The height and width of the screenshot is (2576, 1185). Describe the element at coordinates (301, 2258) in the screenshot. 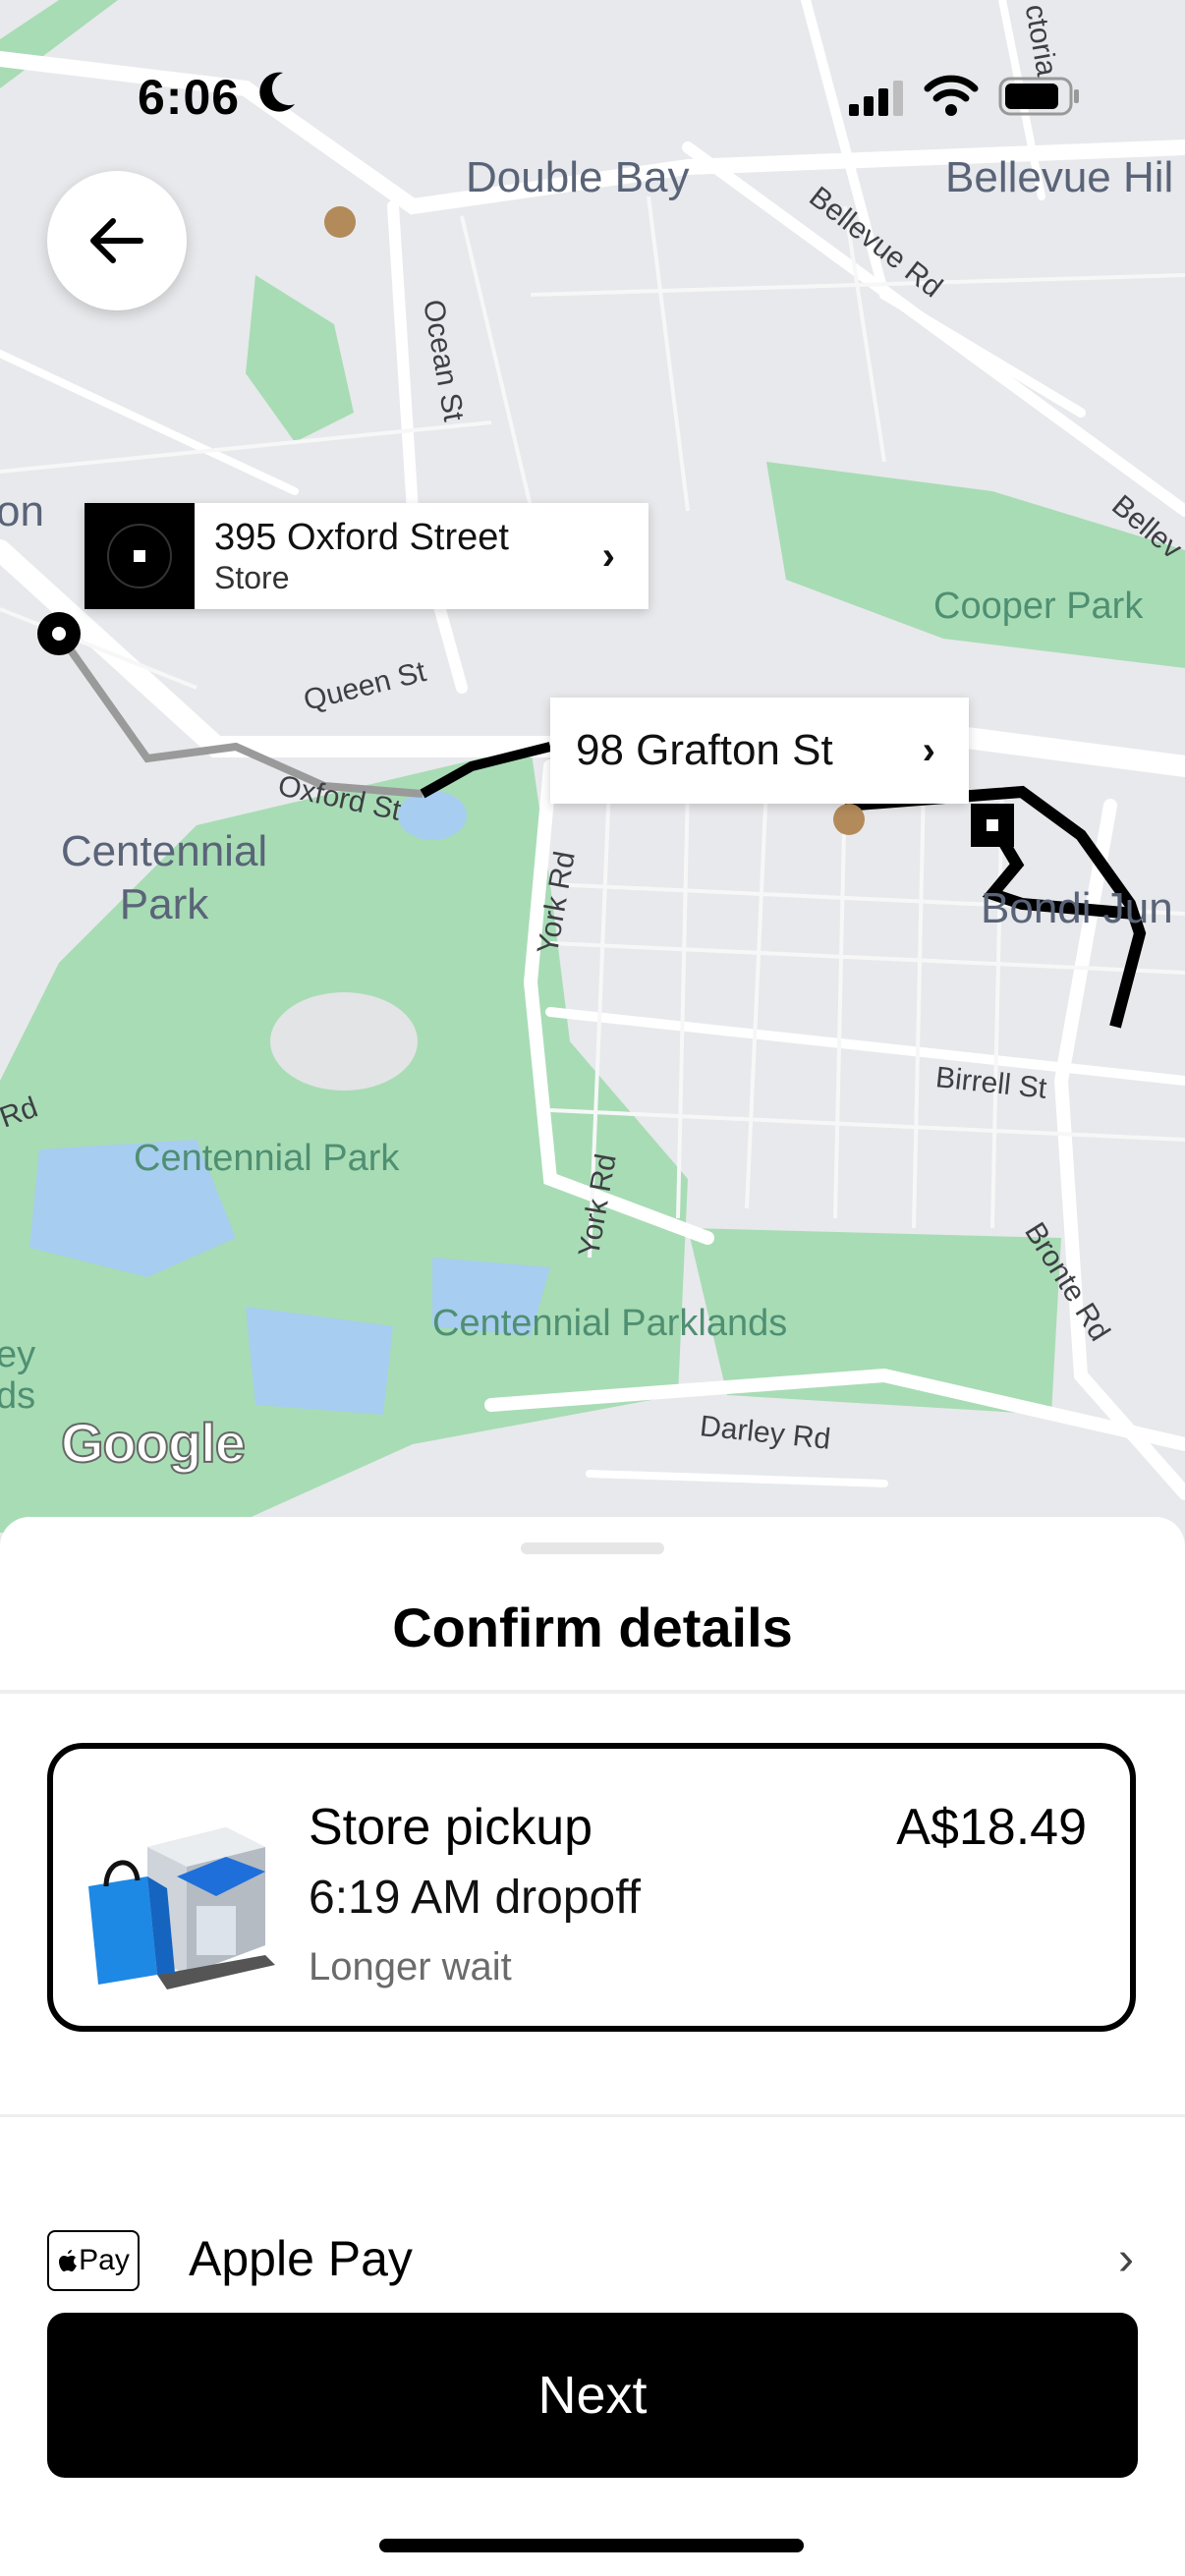

I see `payment-label: Apple Pay` at that location.